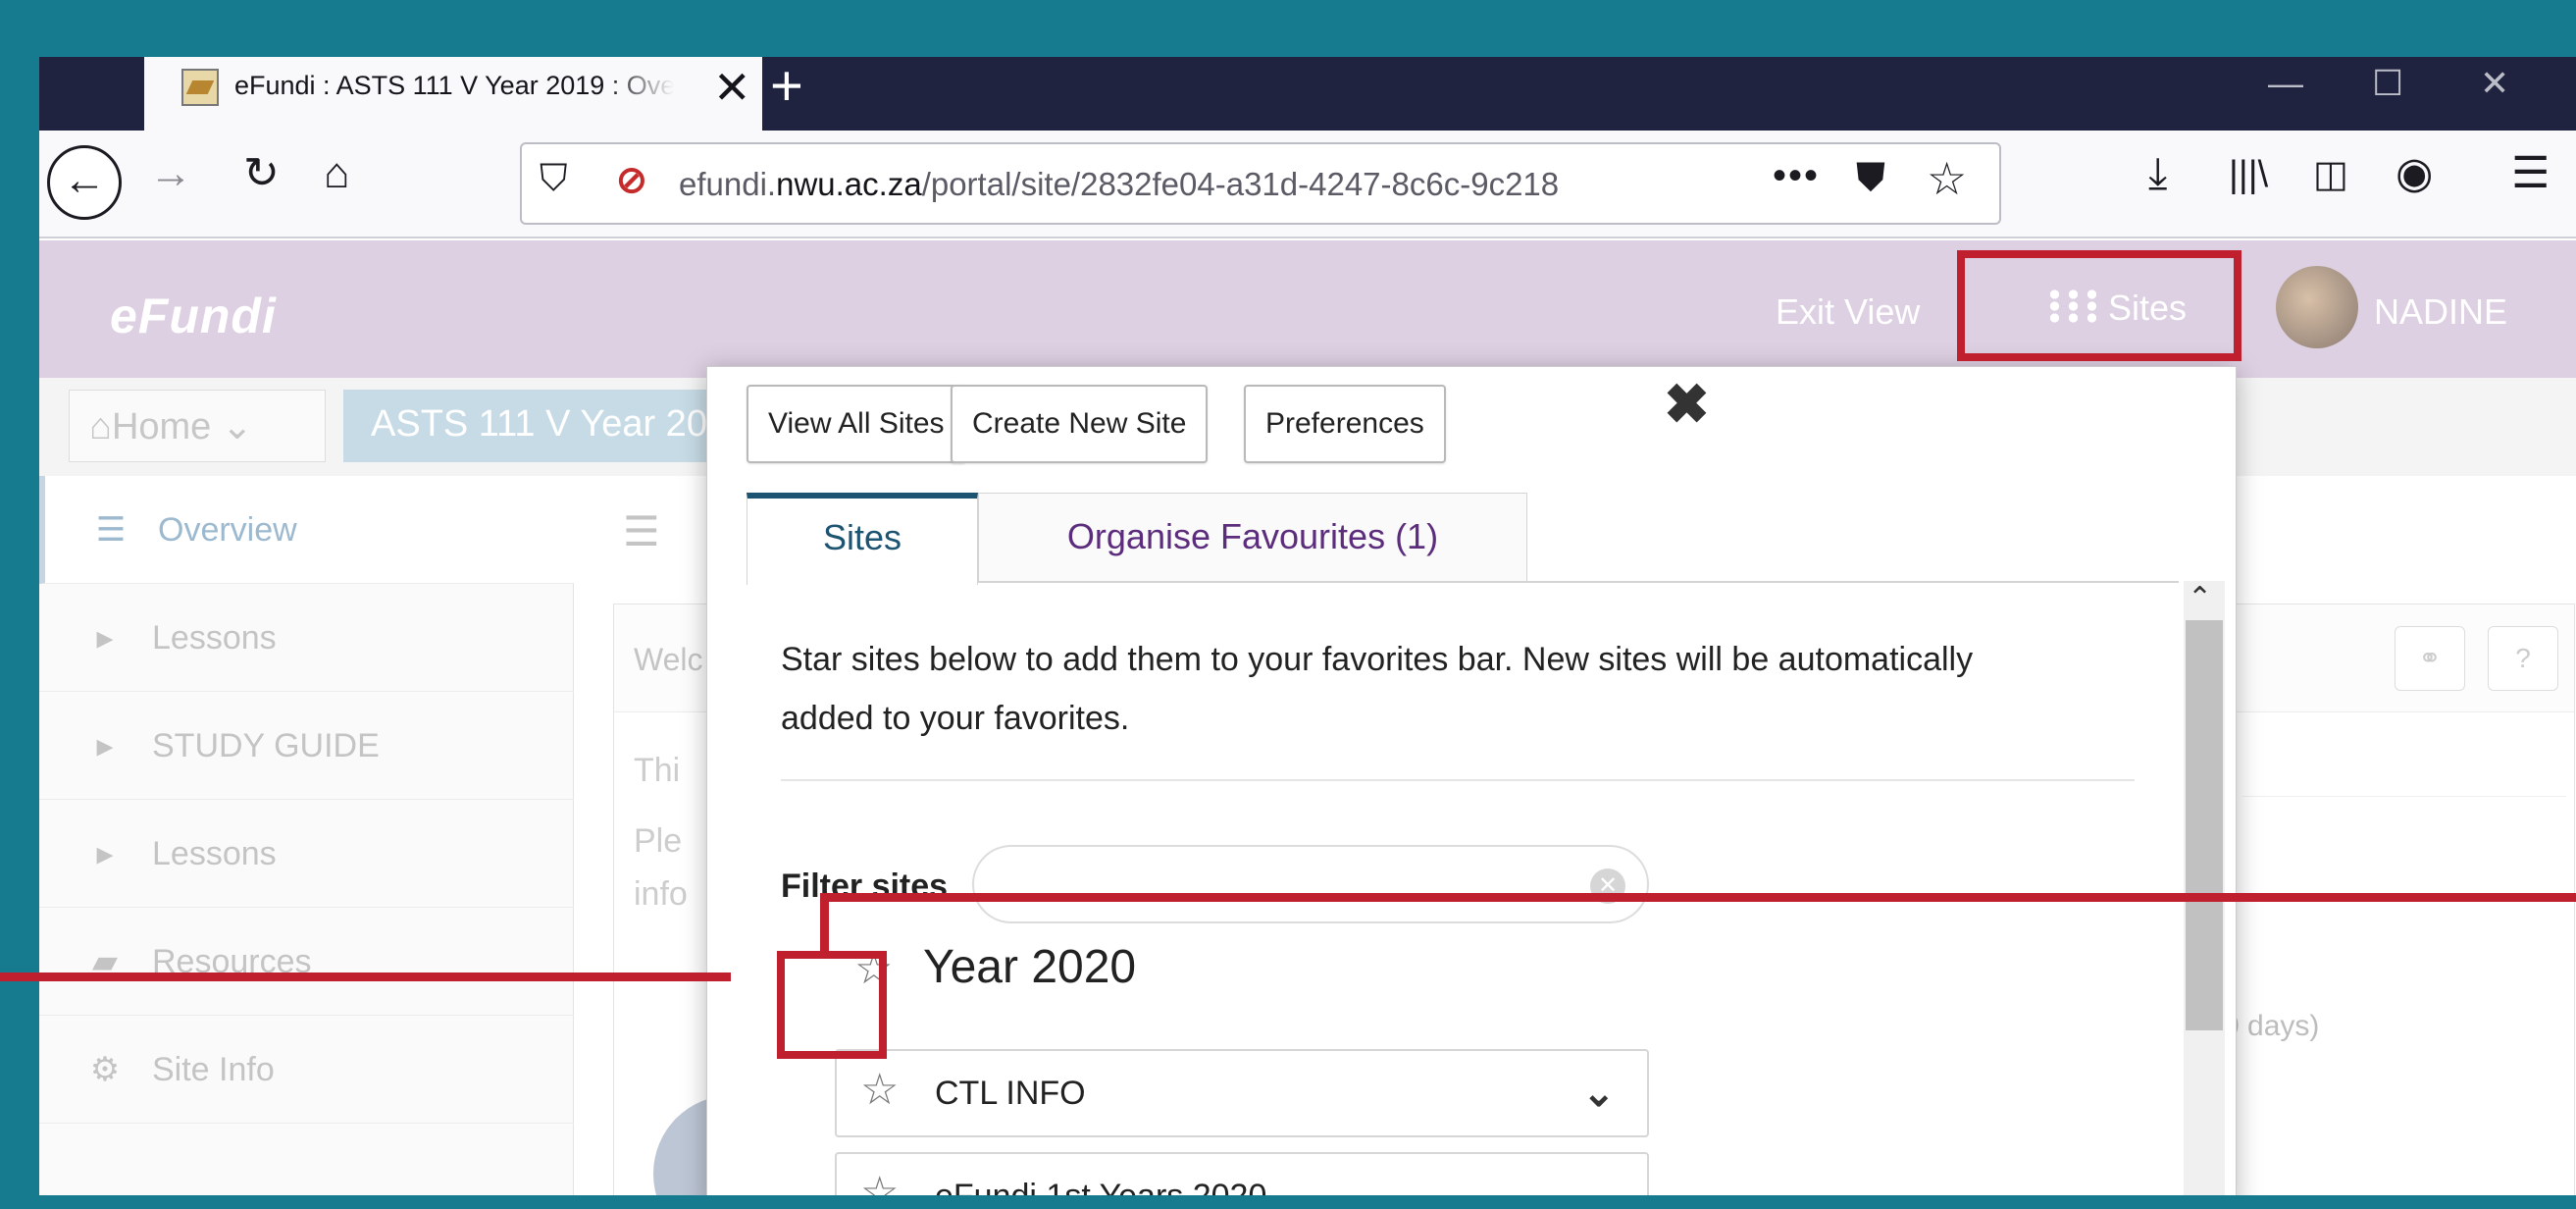 The width and height of the screenshot is (2576, 1209). Describe the element at coordinates (84, 182) in the screenshot. I see `back-icon: ←` at that location.